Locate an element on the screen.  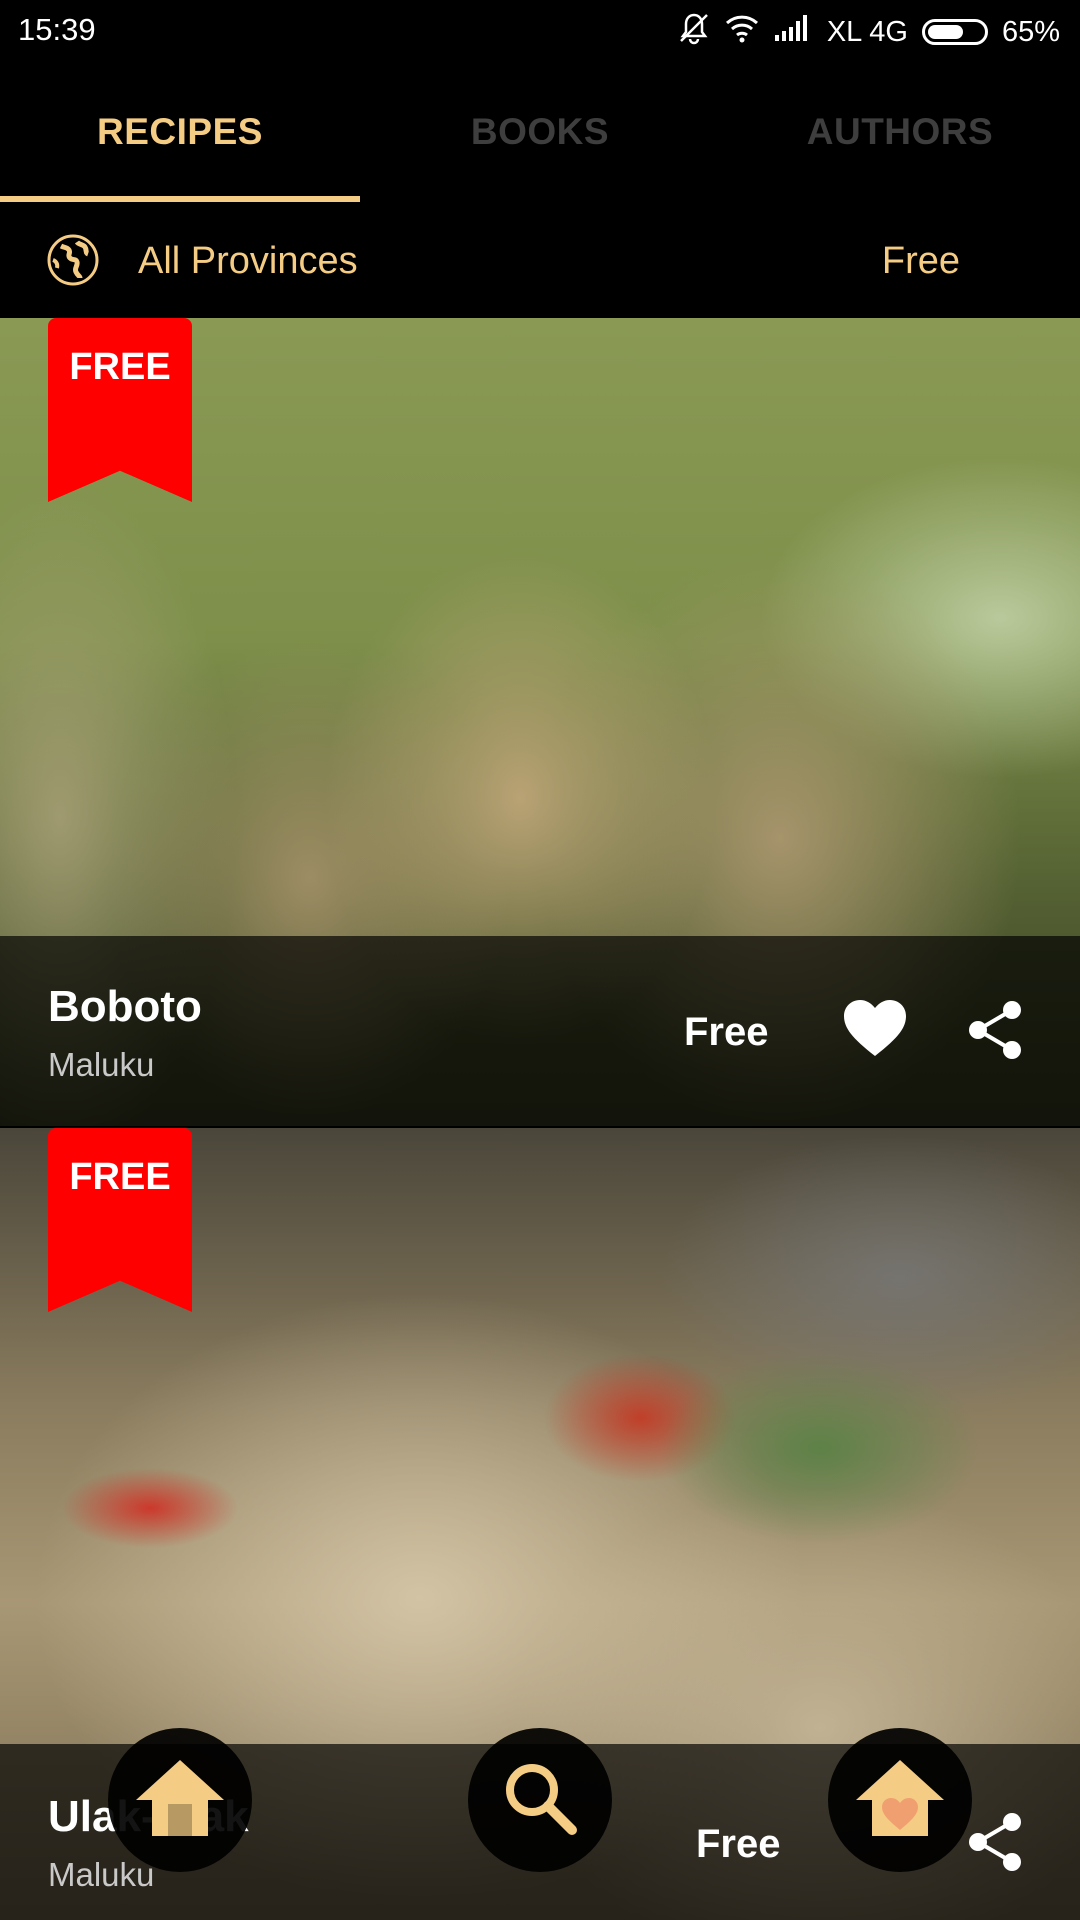
battery-percent: 65% is located at coordinates (1030, 31).